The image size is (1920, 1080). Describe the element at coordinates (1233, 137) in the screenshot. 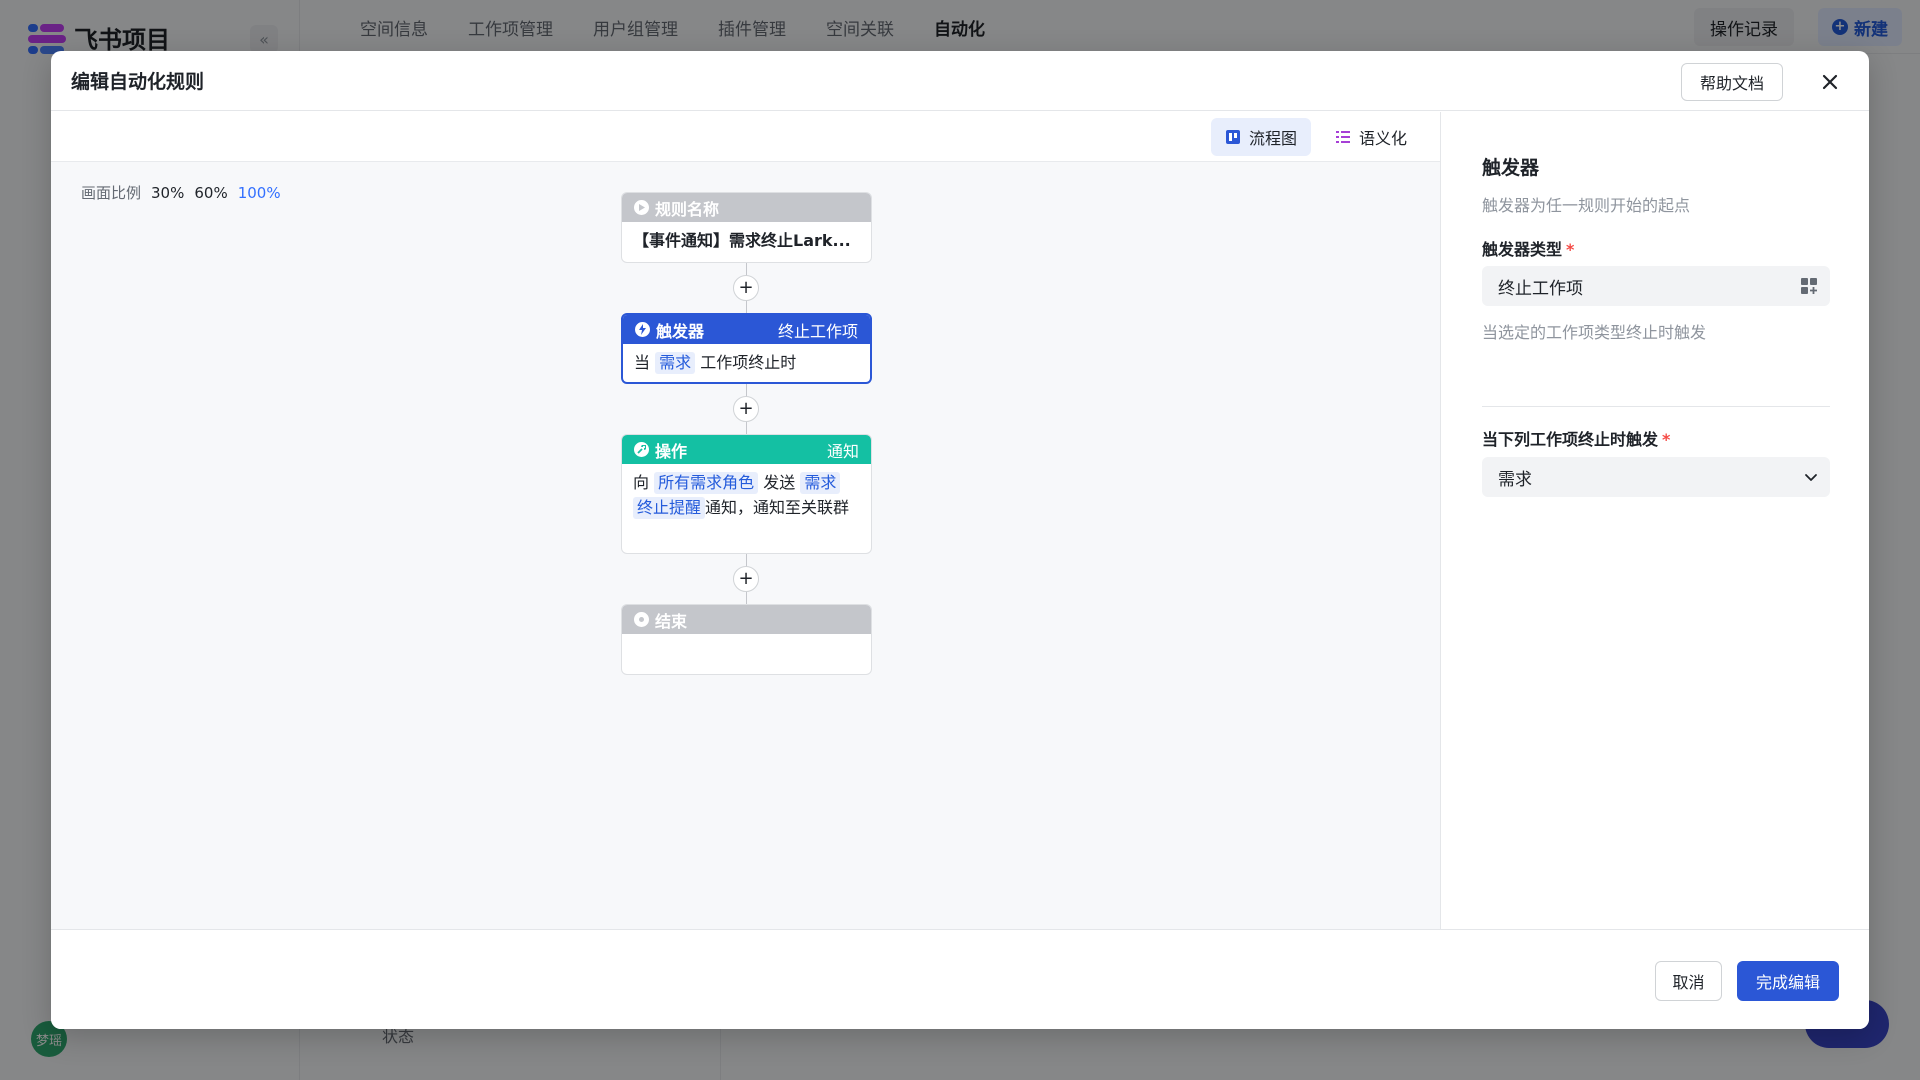

I see `flowchart-icon` at that location.